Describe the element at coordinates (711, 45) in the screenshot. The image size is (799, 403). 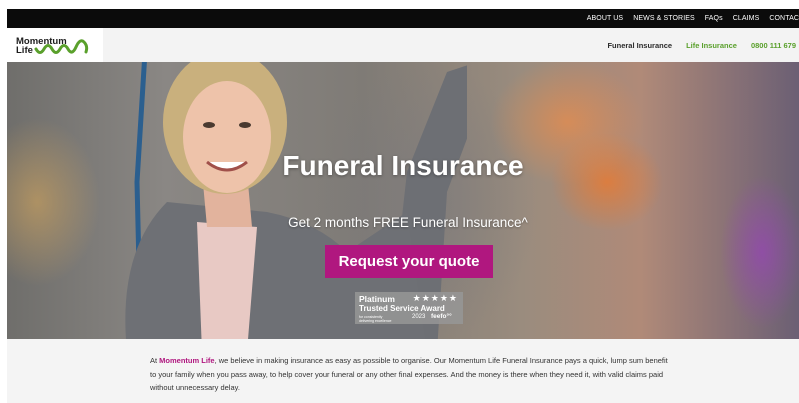
I see `nav-life-insurance: Life Insurance` at that location.